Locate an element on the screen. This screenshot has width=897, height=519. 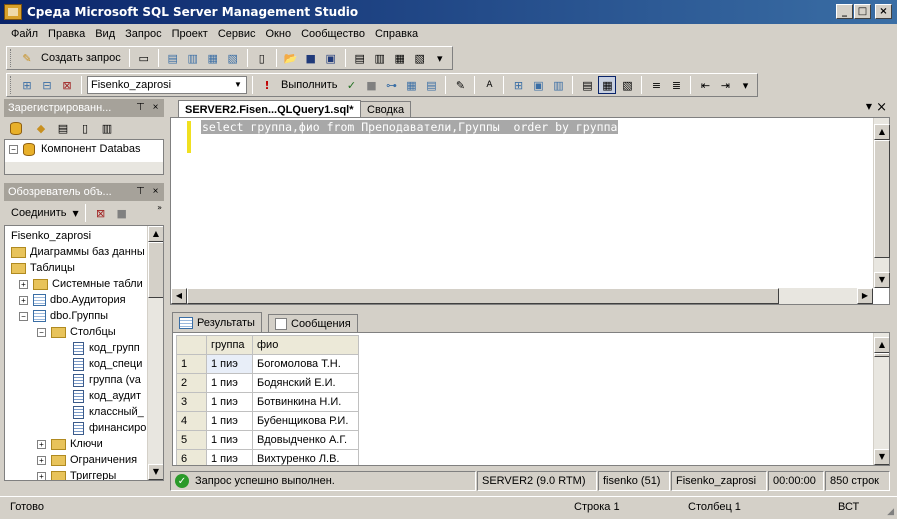
xmla-query-icon: ▧ is located at coordinates (233, 58).